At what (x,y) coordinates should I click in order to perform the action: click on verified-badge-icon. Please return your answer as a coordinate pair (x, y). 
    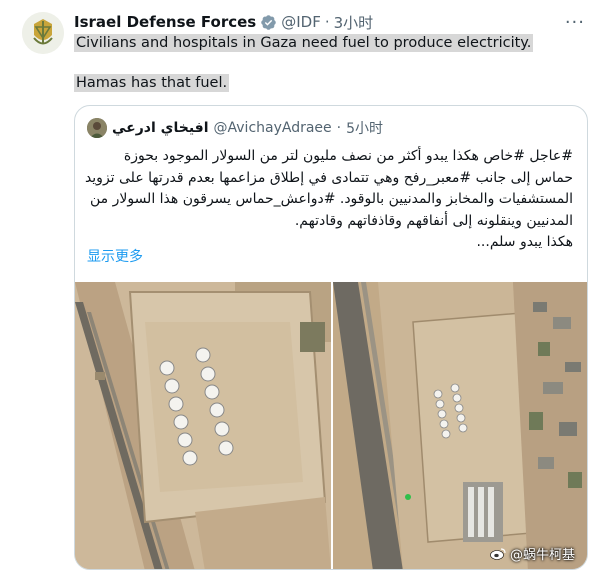
    Looking at the image, I should click on (268, 22).